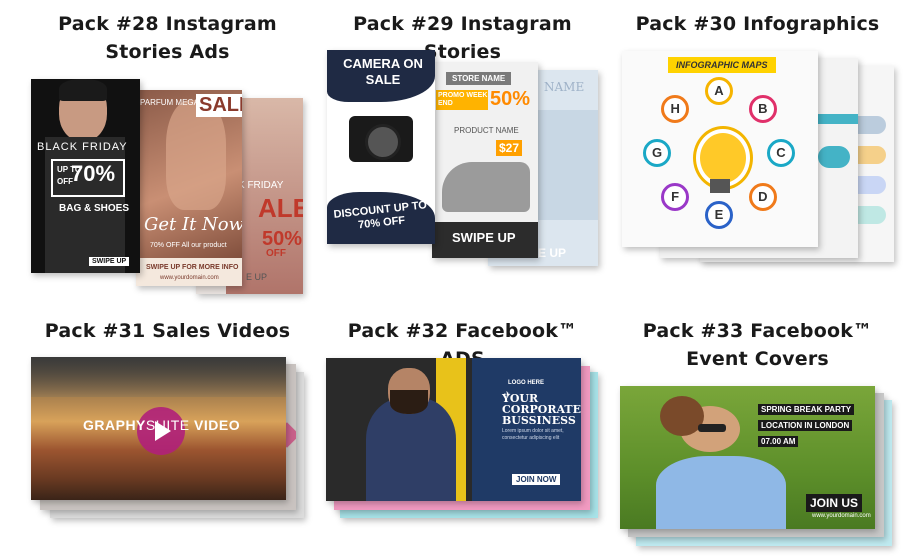 This screenshot has height=560, width=921. What do you see at coordinates (479, 78) in the screenshot?
I see `card-text: STORE NAME` at bounding box center [479, 78].